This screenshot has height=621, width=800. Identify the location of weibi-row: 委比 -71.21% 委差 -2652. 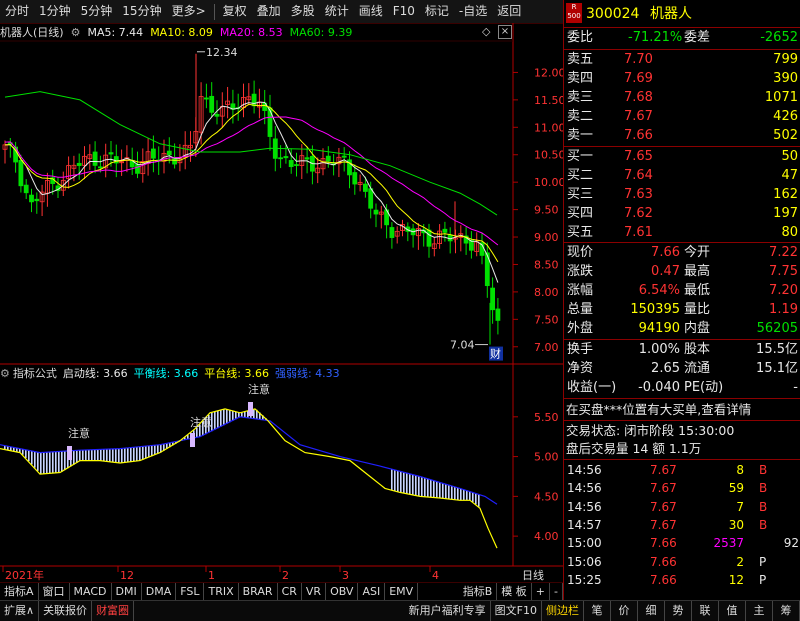
(682, 38).